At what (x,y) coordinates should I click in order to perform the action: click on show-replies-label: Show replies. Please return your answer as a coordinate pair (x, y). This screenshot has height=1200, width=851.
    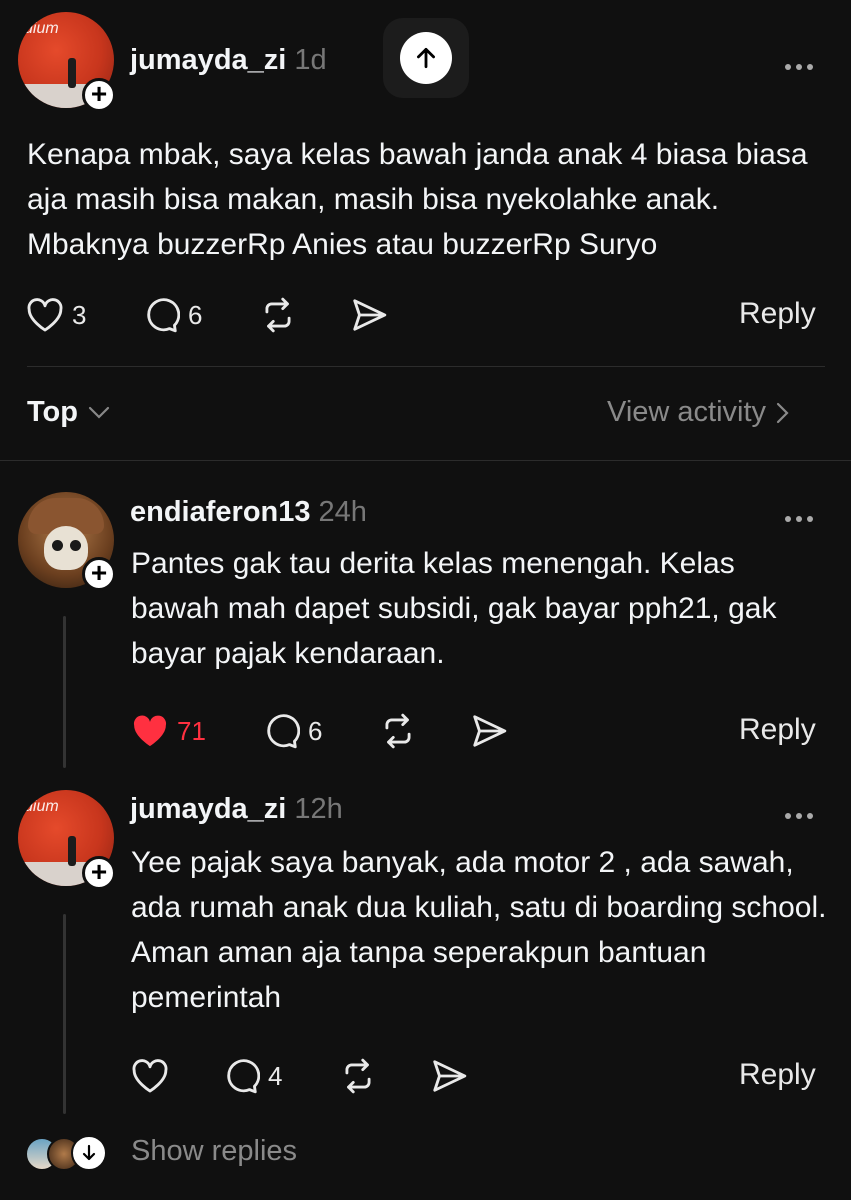
    Looking at the image, I should click on (214, 1151).